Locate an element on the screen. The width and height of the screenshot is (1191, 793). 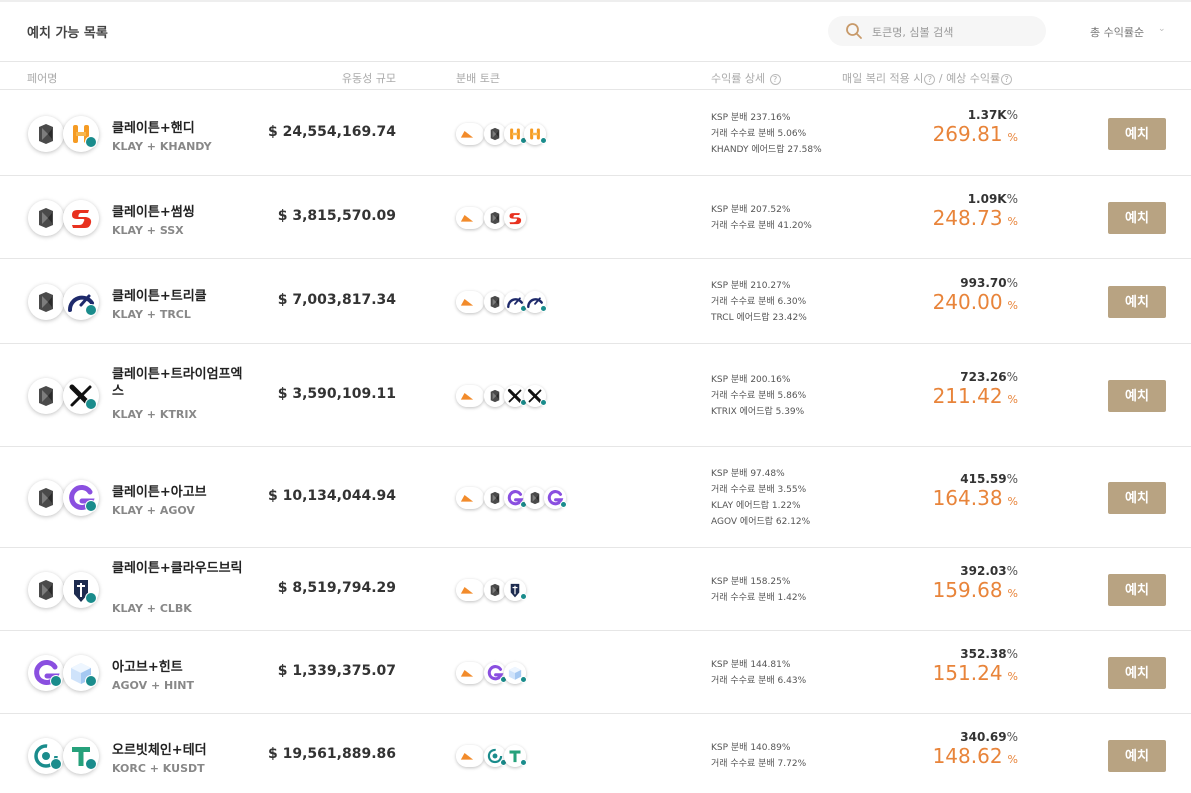
search-input: 토큰명, 심볼 검색 is located at coordinates (937, 31).